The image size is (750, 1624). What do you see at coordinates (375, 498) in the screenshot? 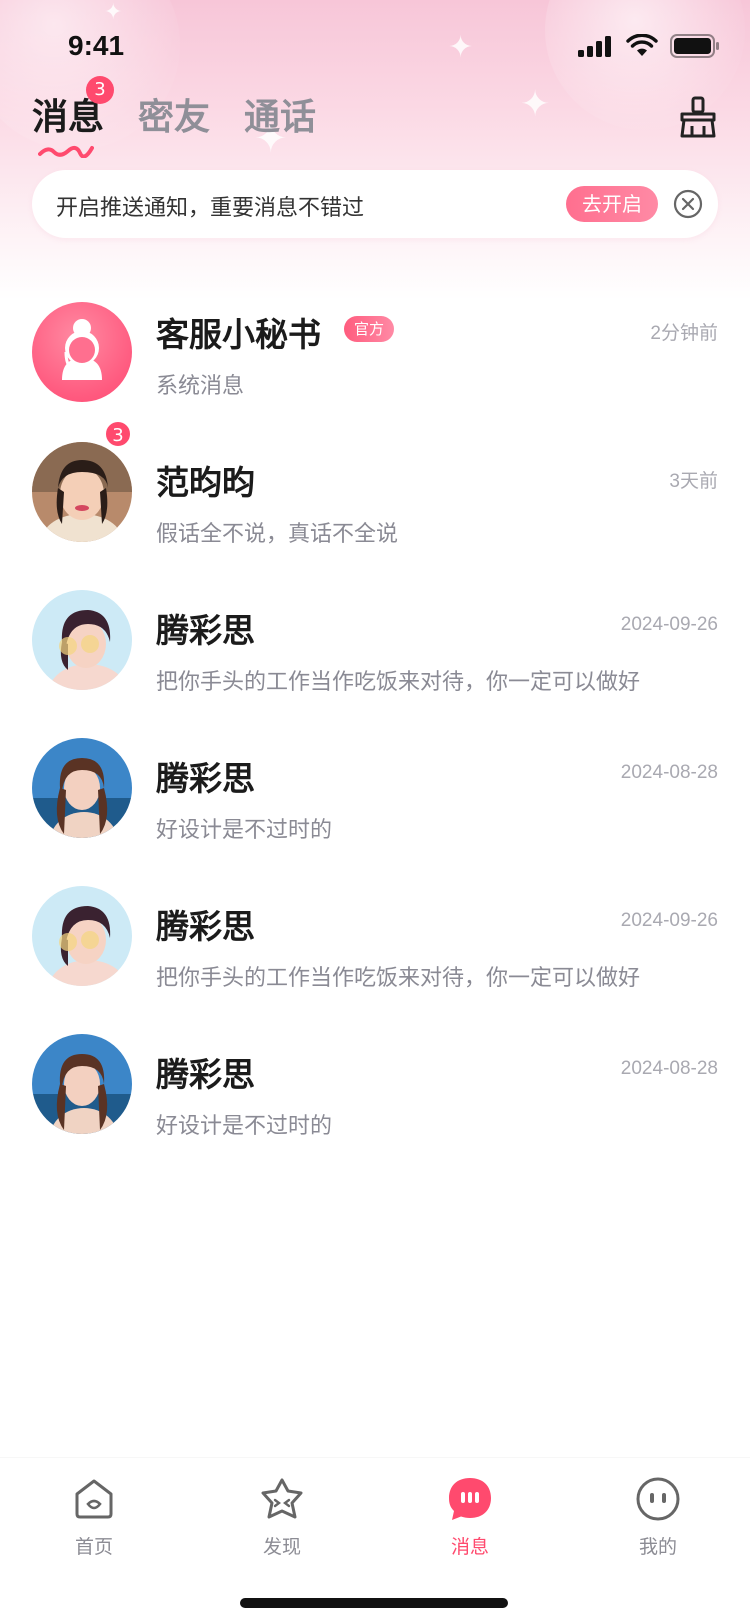
I see `message-item: 3 范昀昀 3天前 假话全不说，真话不全说` at bounding box center [375, 498].